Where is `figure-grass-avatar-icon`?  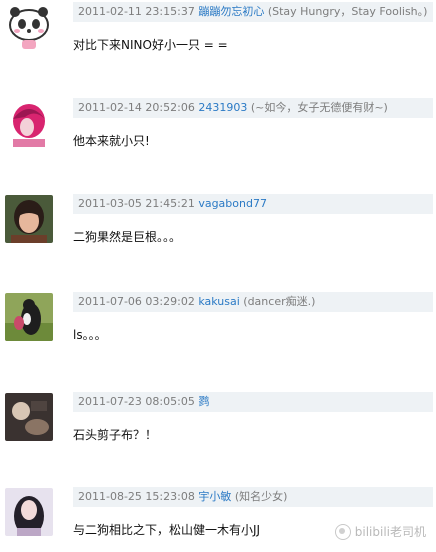
figure-grass-avatar-icon is located at coordinates (29, 317).